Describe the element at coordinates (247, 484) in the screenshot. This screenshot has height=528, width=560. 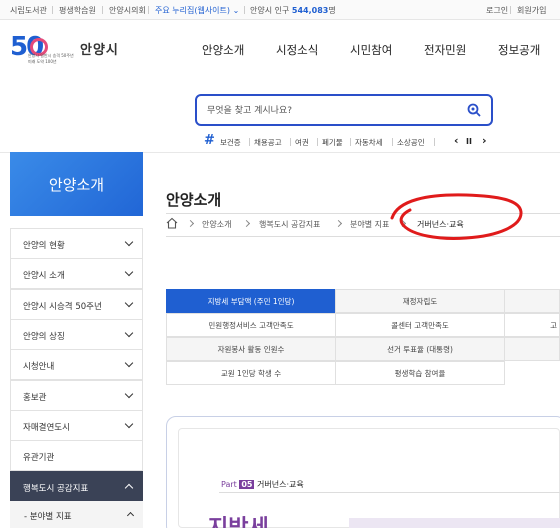
I see `part-number-badge: 05` at that location.